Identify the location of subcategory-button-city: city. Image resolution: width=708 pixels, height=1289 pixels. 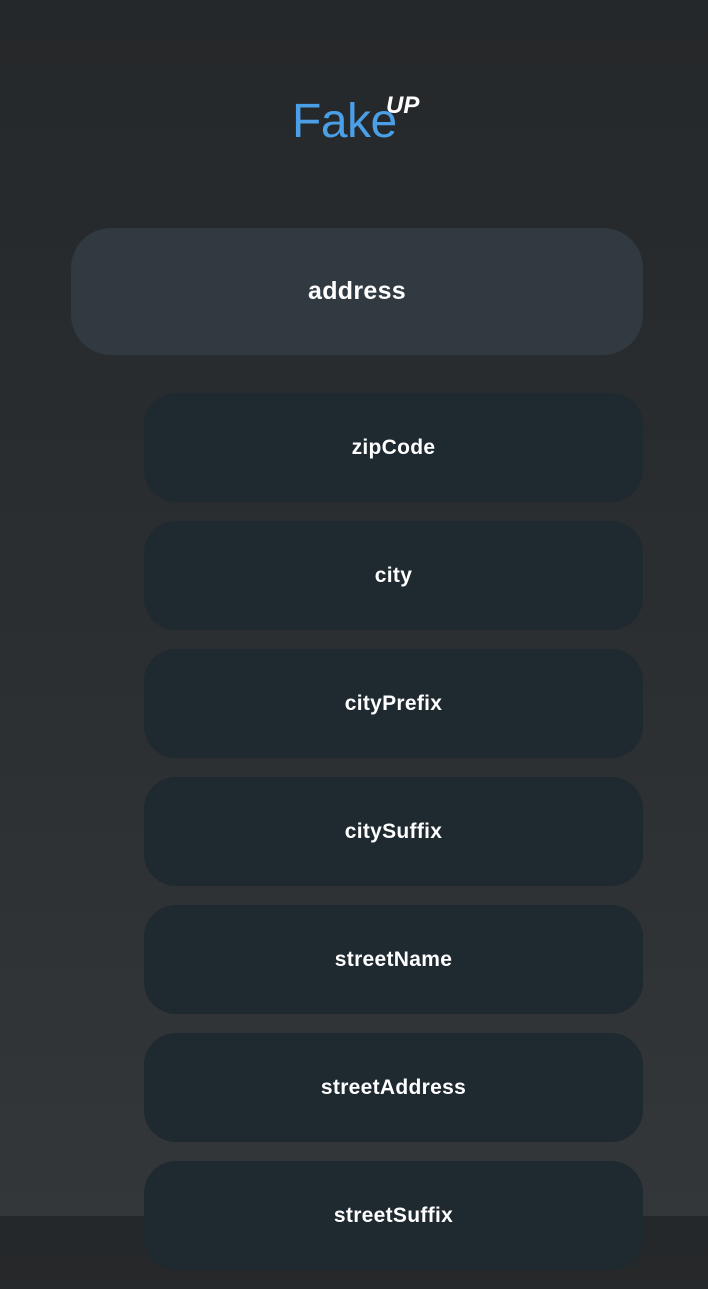
(393, 575).